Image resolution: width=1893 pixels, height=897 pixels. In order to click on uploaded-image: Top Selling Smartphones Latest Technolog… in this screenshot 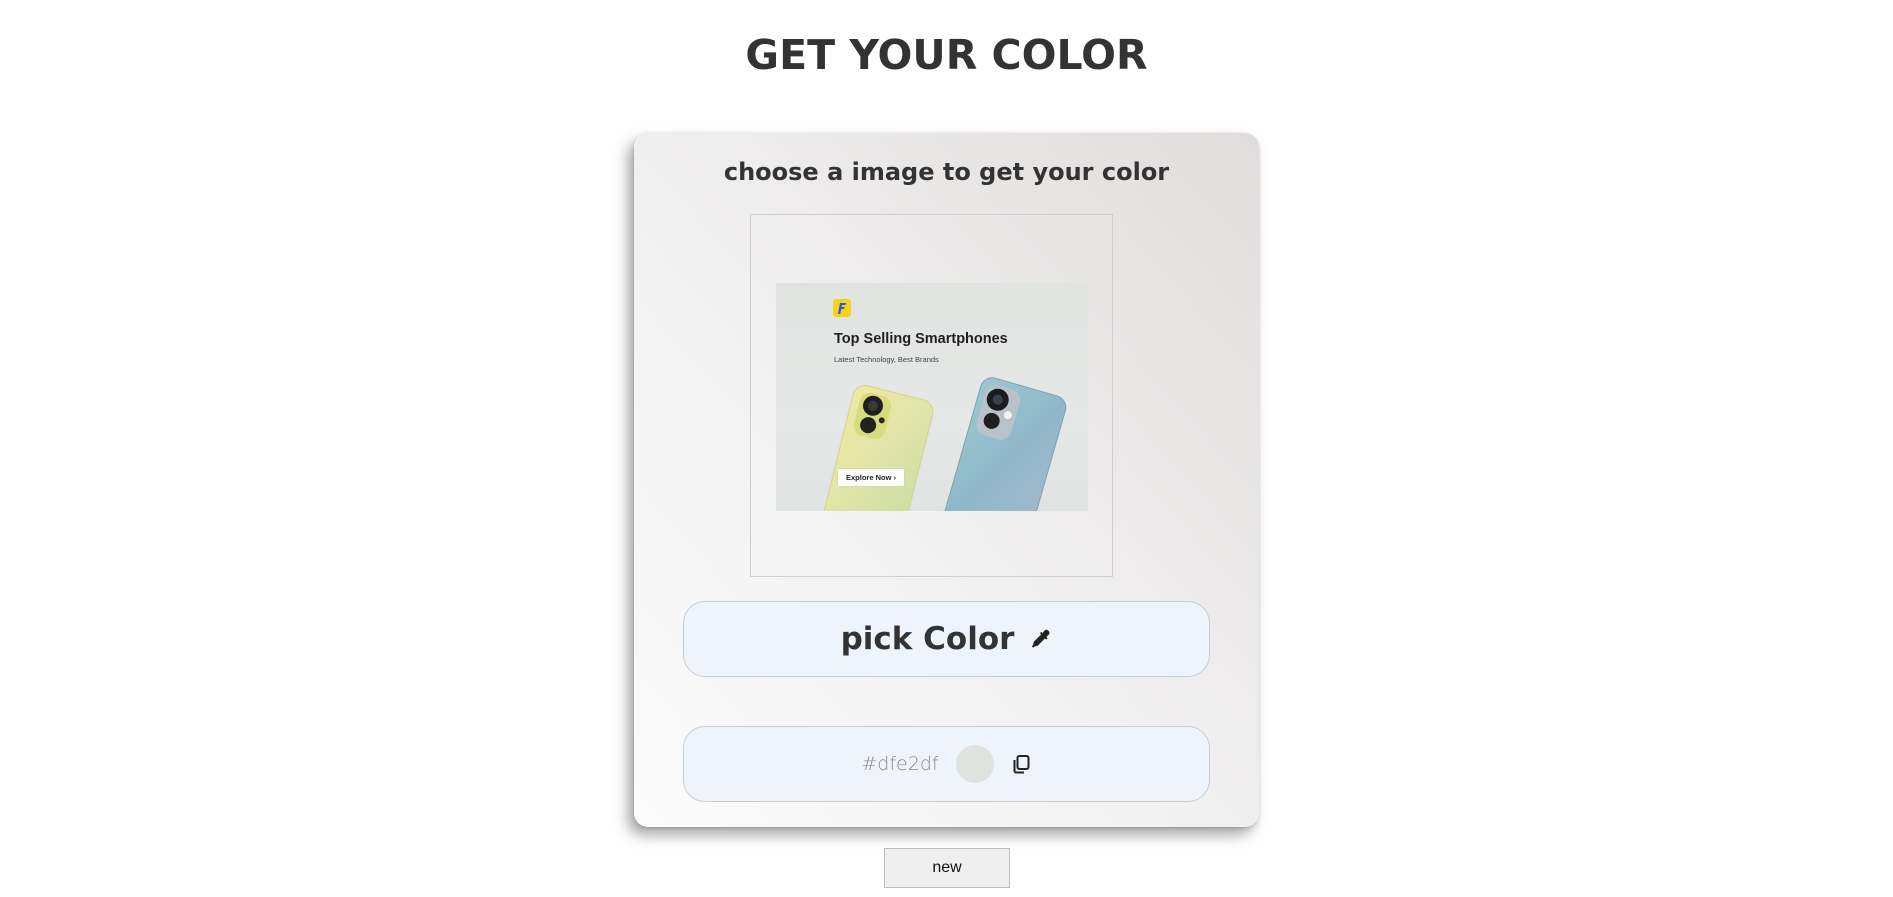, I will do `click(932, 397)`.